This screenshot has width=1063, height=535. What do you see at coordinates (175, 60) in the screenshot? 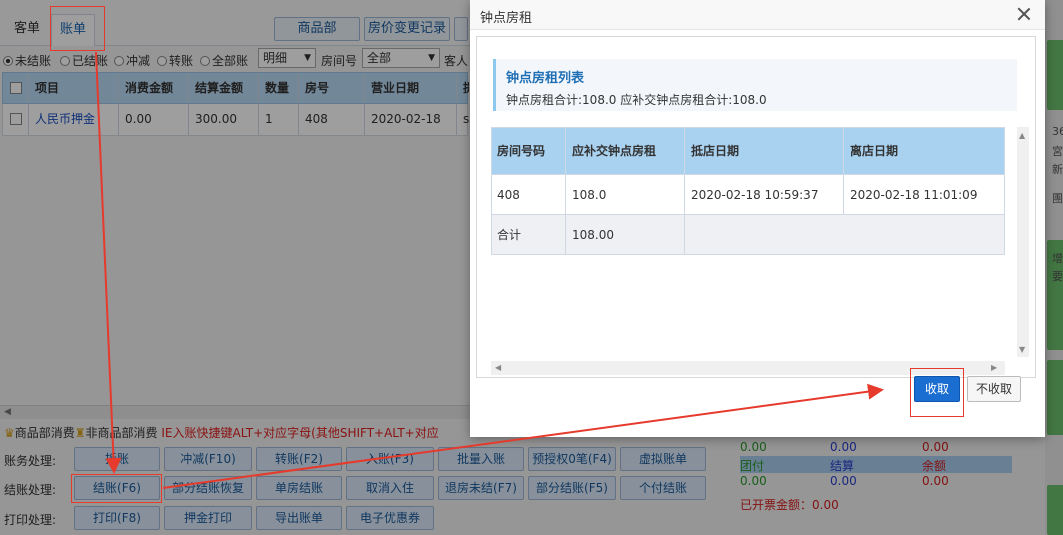
I see `filter-transfer: 转账` at bounding box center [175, 60].